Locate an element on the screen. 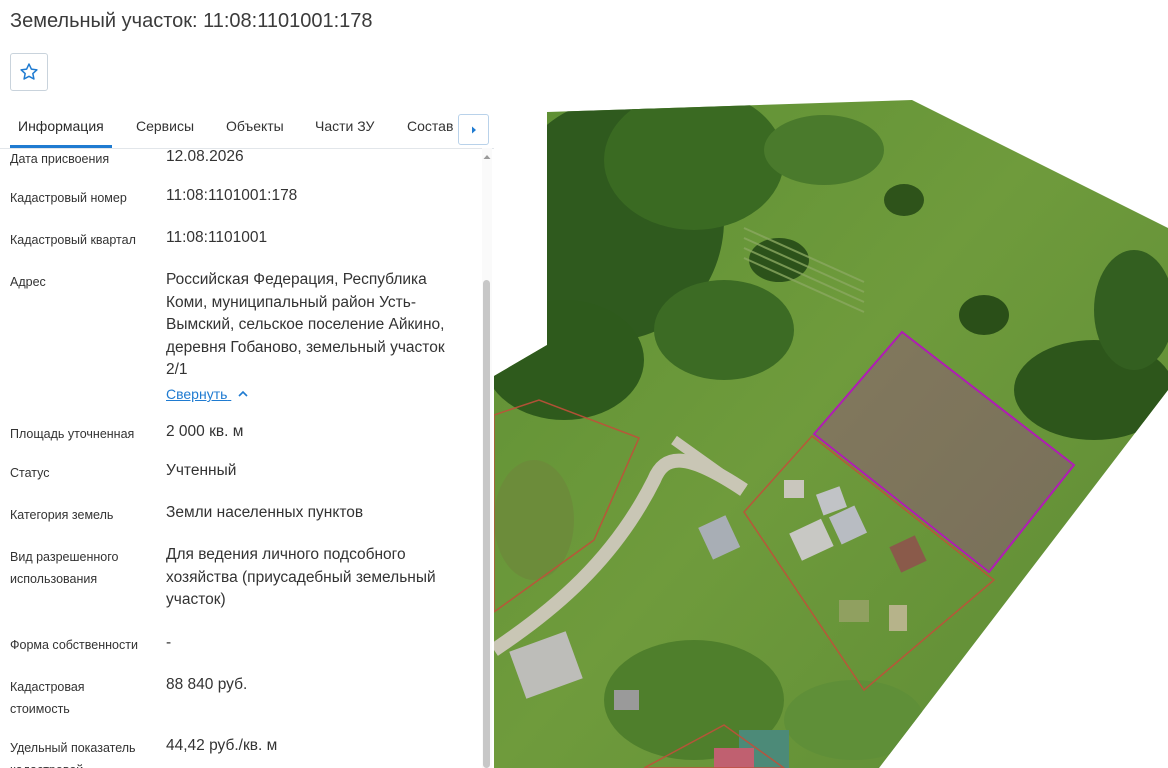 Image resolution: width=1168 pixels, height=768 pixels. field-value: Учтенный is located at coordinates (201, 470).